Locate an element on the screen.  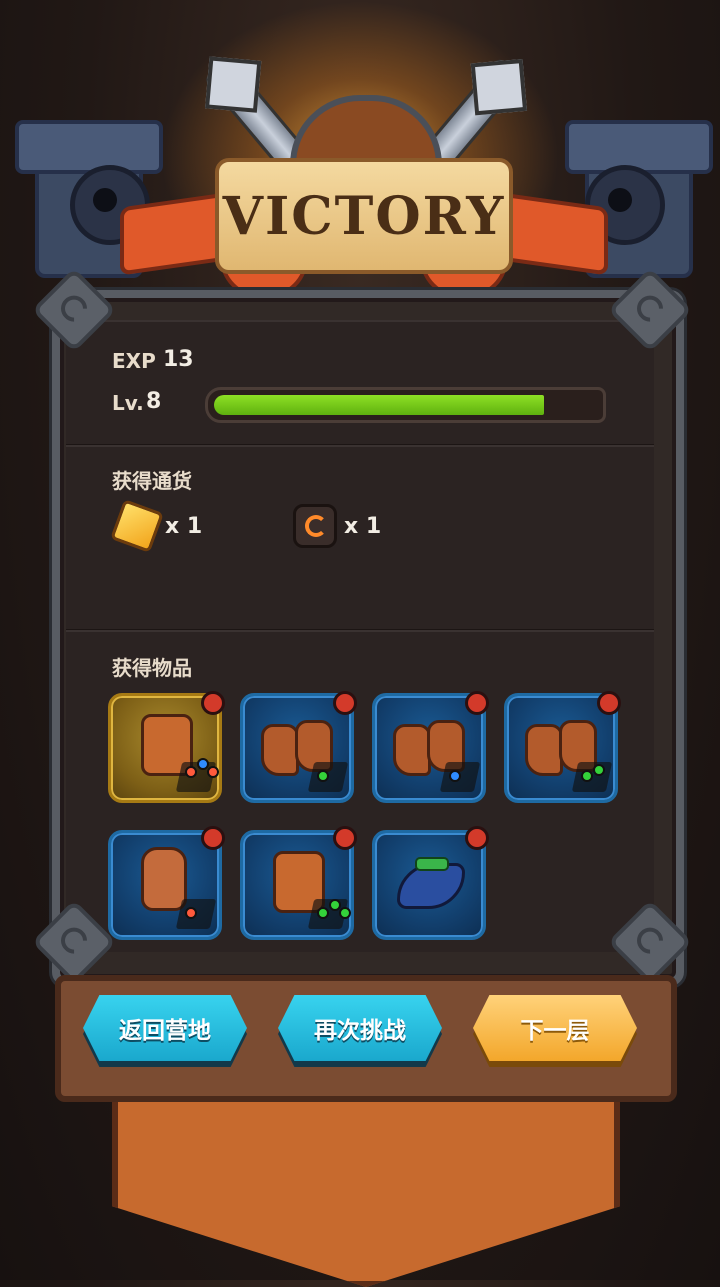
xp-progress-fill is located at coordinates (379, 405).